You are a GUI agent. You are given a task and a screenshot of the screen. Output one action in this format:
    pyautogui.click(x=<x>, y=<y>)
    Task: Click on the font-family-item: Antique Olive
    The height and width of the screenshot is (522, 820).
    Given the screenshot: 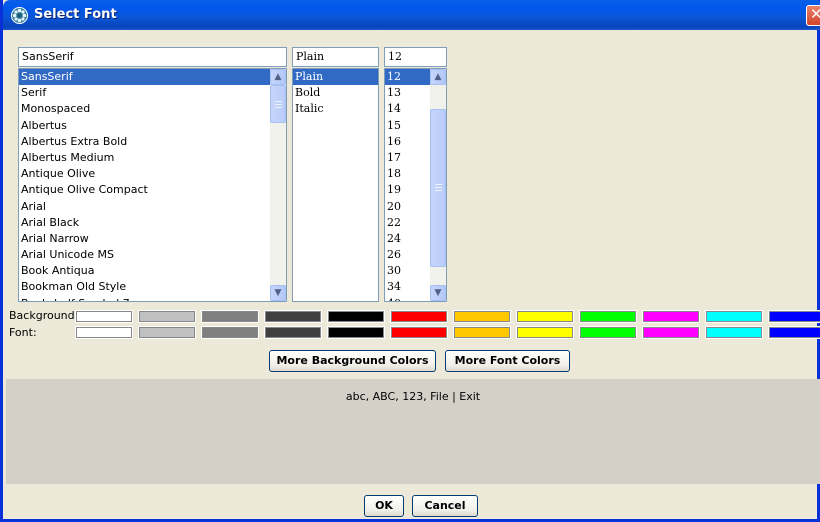 What is the action you would take?
    pyautogui.click(x=152, y=174)
    